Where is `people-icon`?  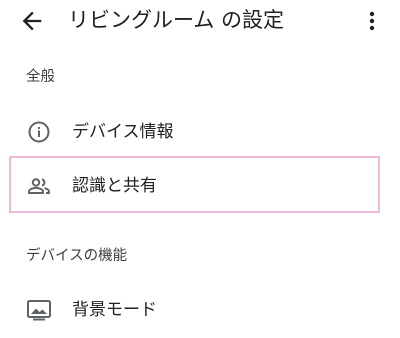
people-icon is located at coordinates (39, 186).